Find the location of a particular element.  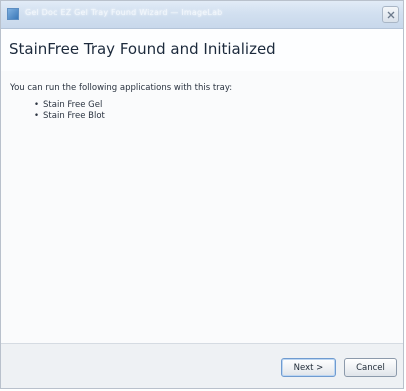

close-button is located at coordinates (390, 14).